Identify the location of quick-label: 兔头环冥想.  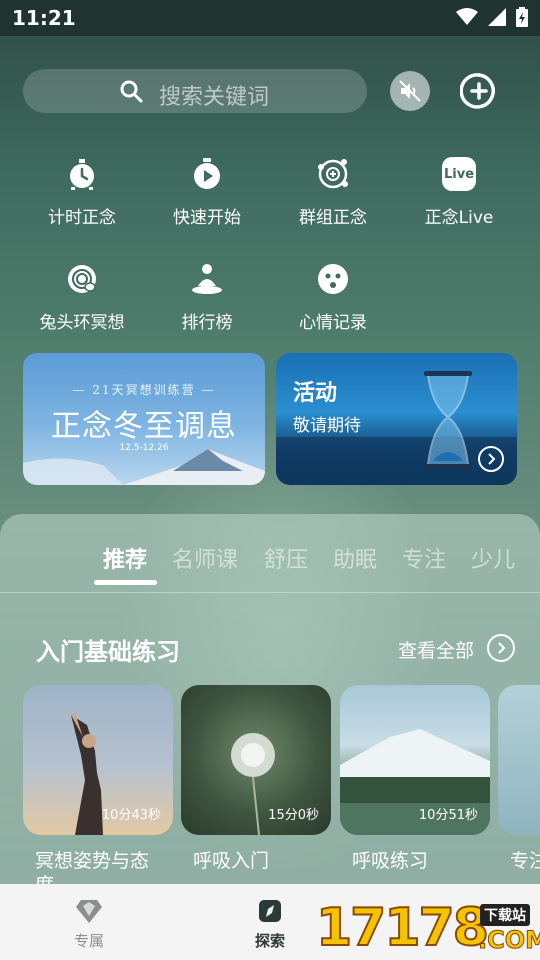
(82, 323).